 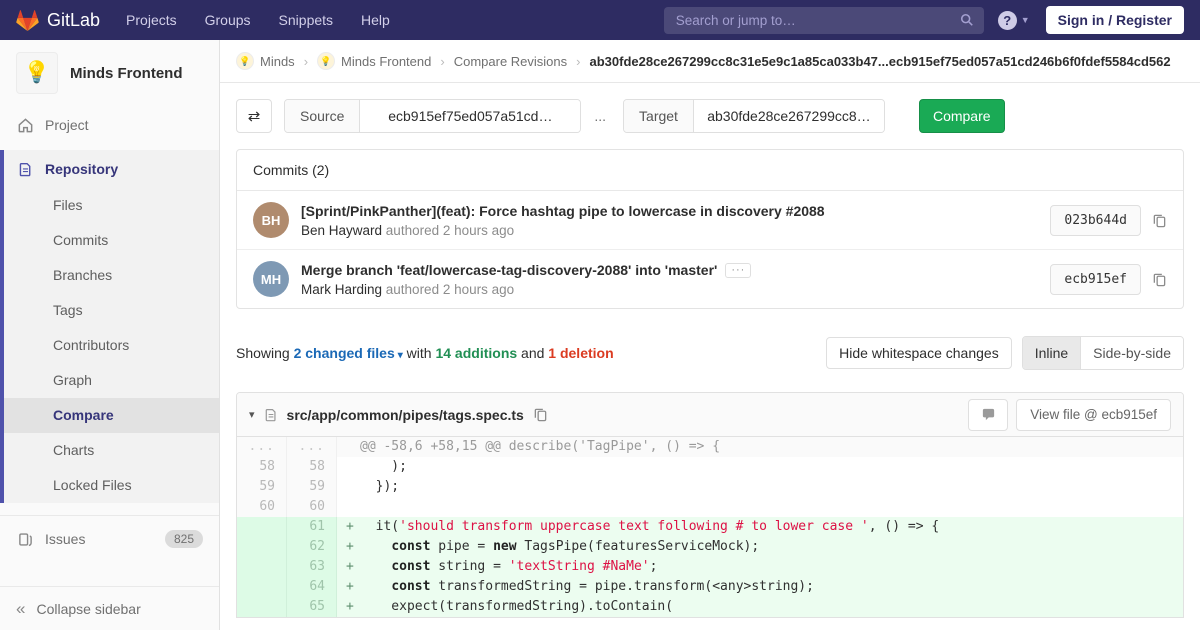 I want to click on breadcrumb-item: Compare Revisions, so click(x=510, y=61).